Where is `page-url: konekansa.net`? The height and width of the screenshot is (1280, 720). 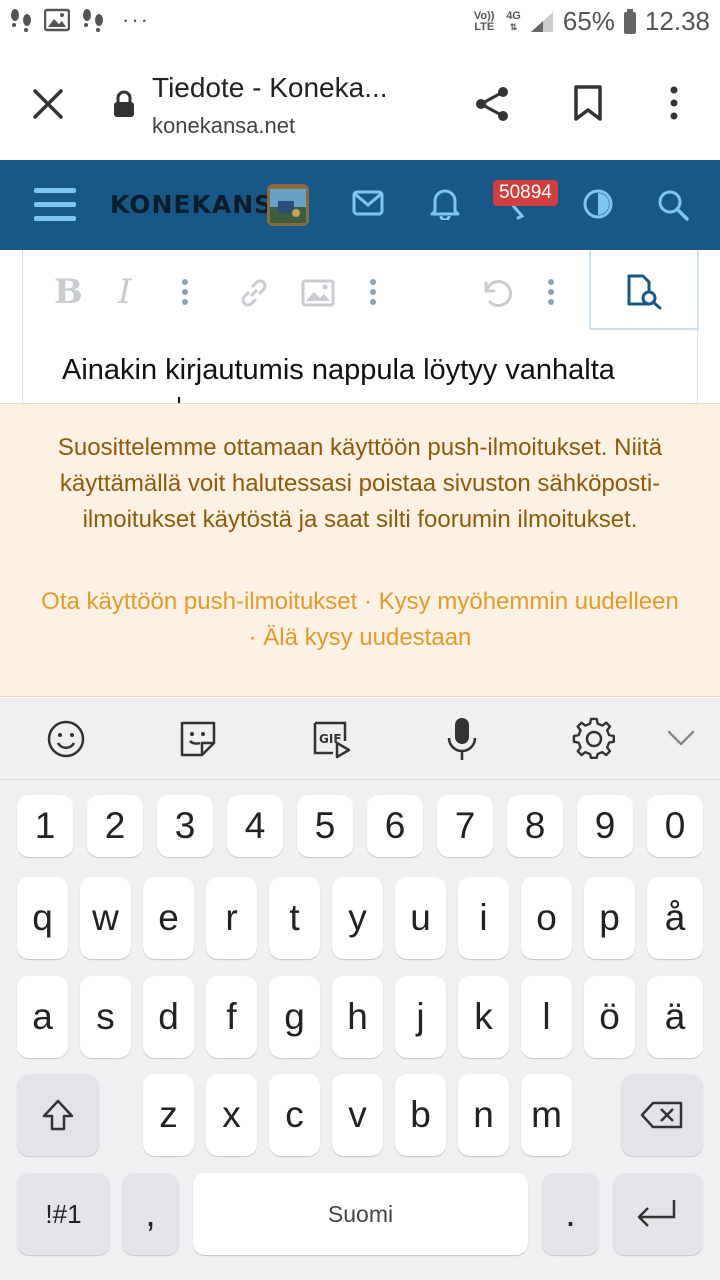 page-url: konekansa.net is located at coordinates (223, 126).